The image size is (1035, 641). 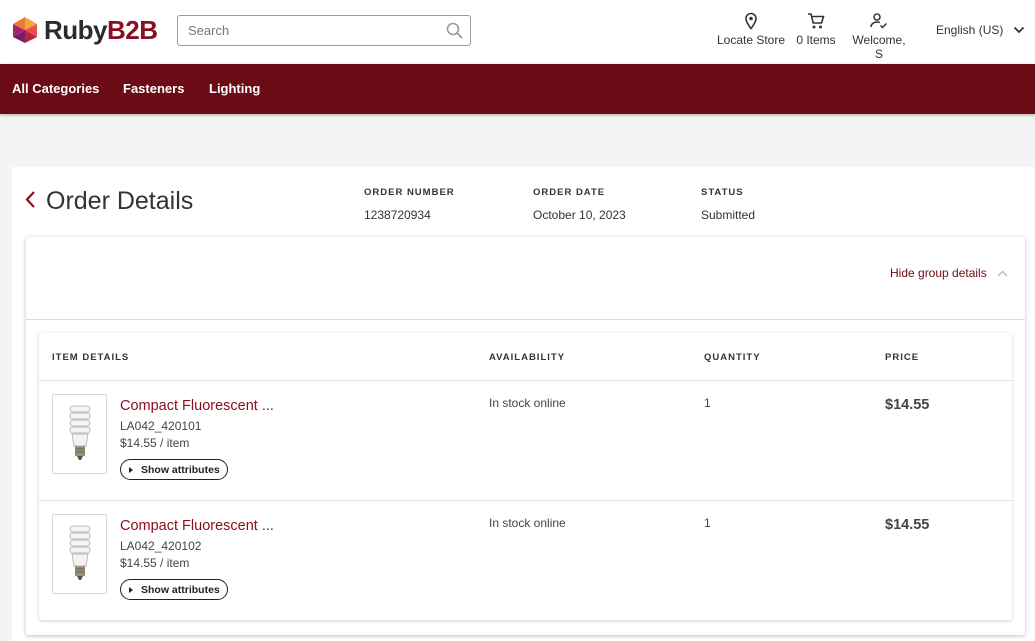 What do you see at coordinates (579, 215) in the screenshot?
I see `order-date-value: October 10, 2023` at bounding box center [579, 215].